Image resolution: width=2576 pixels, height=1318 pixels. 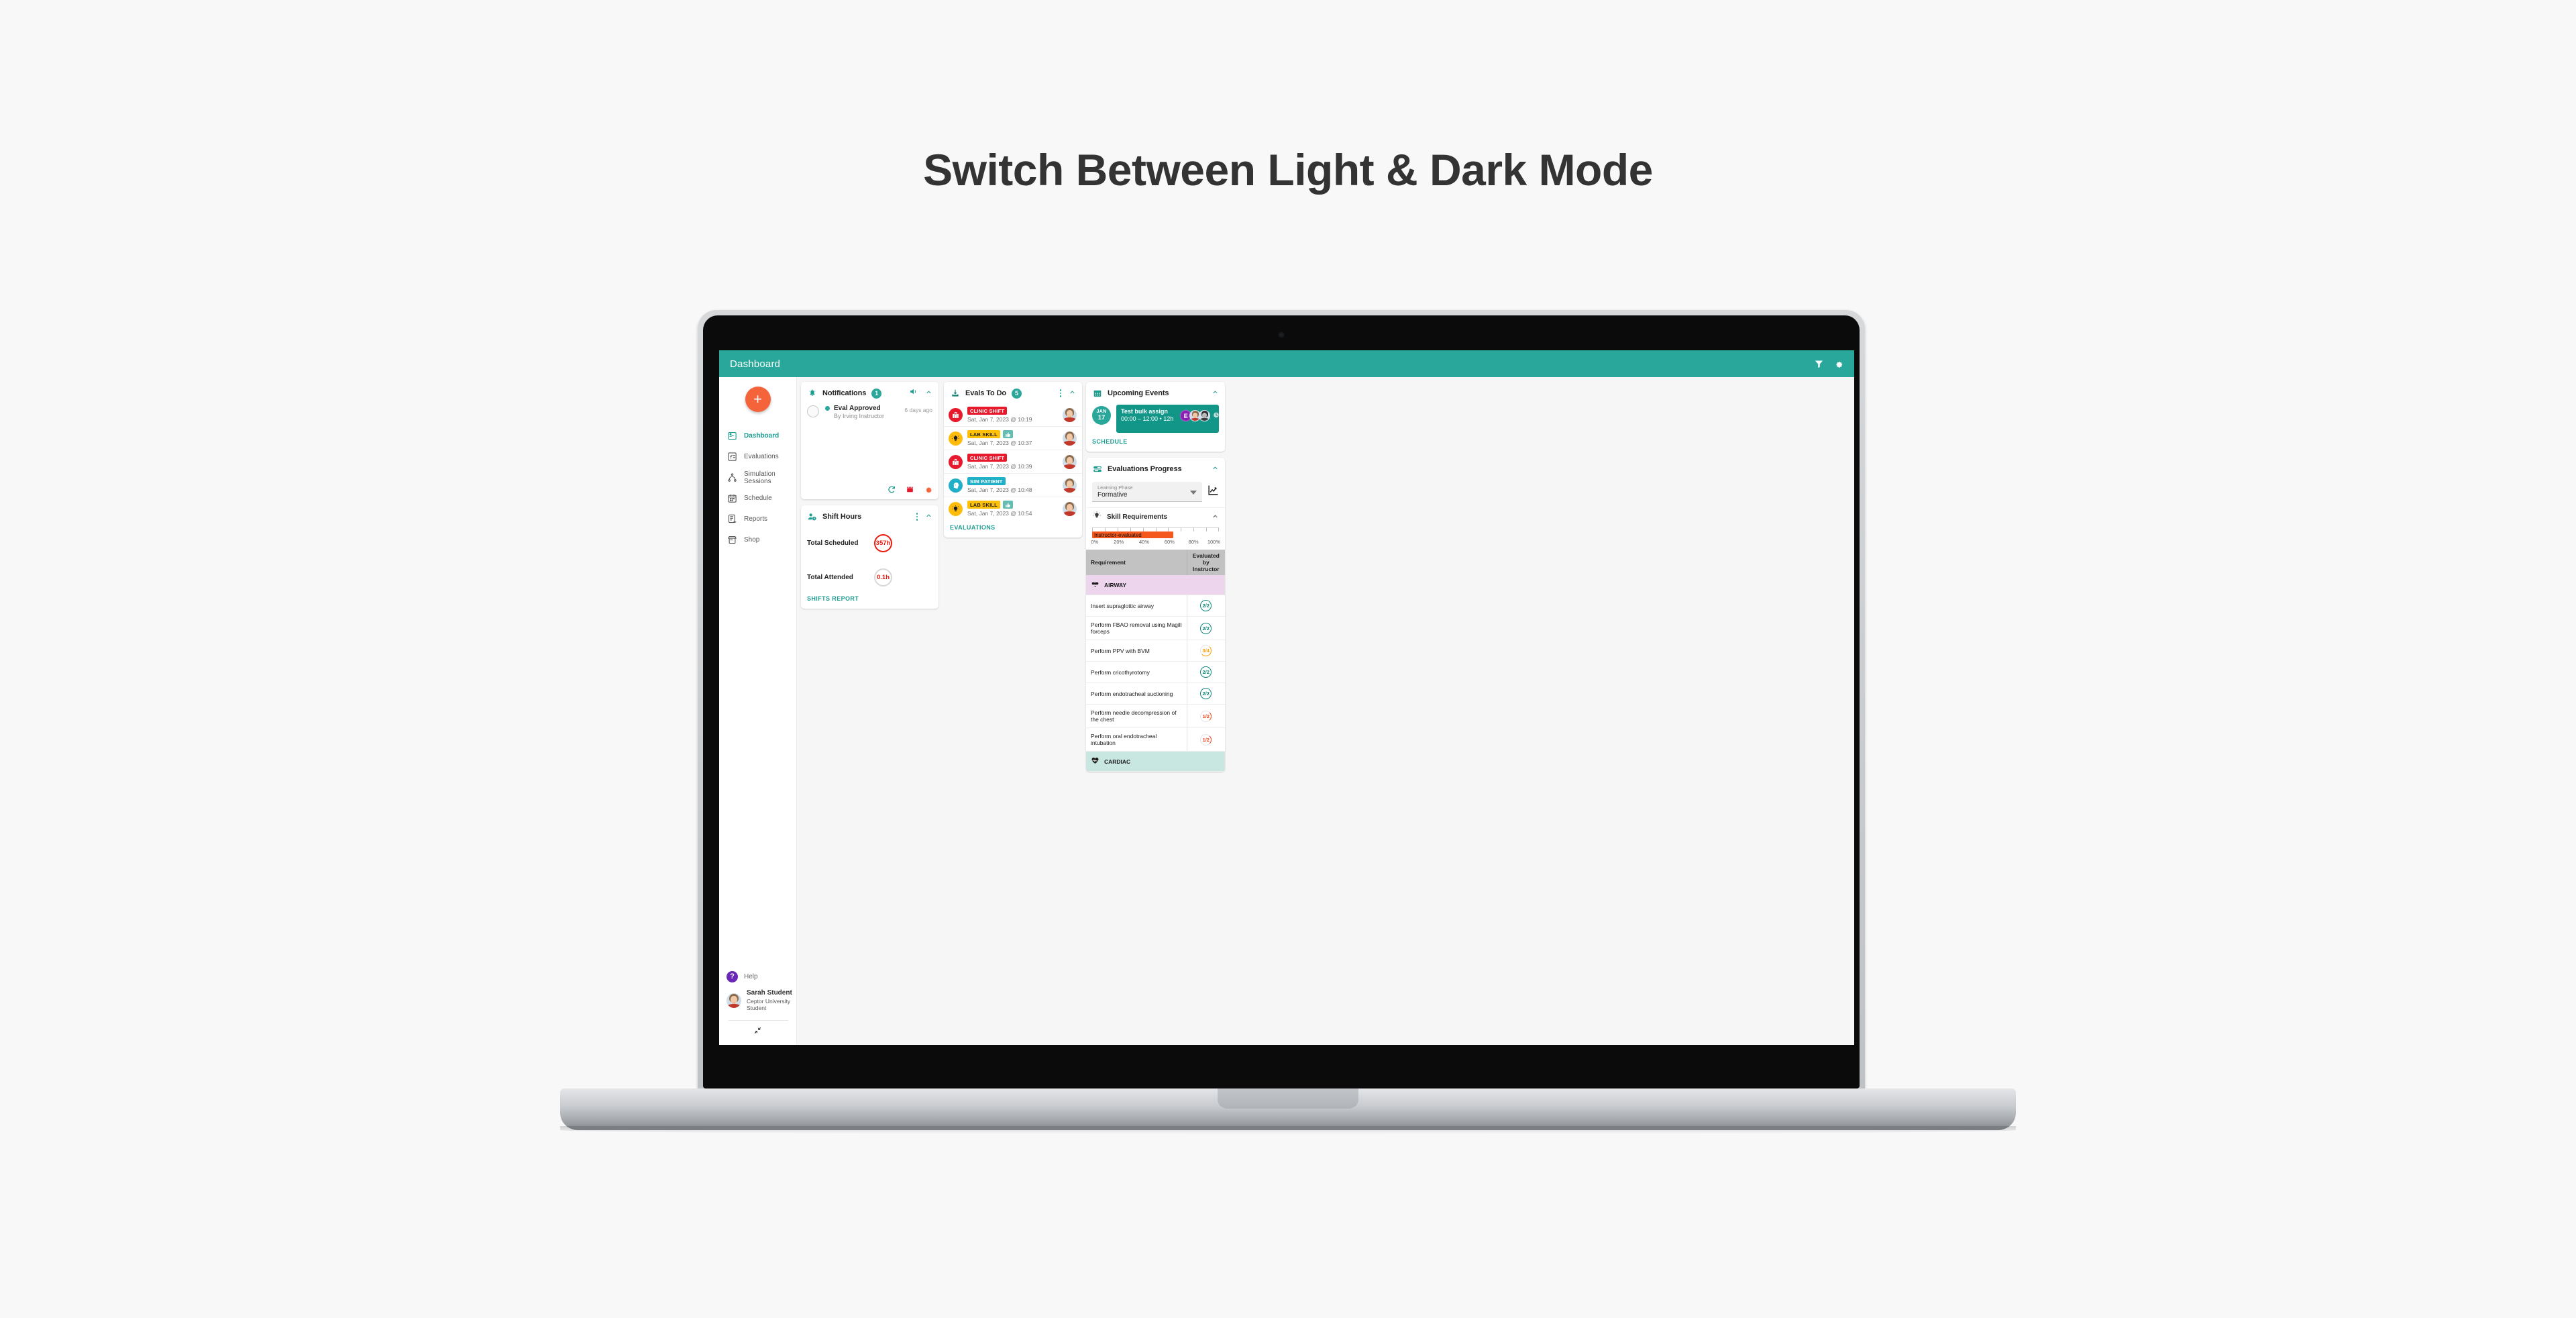 What do you see at coordinates (857, 408) in the screenshot?
I see `notification-title: Eval Approved` at bounding box center [857, 408].